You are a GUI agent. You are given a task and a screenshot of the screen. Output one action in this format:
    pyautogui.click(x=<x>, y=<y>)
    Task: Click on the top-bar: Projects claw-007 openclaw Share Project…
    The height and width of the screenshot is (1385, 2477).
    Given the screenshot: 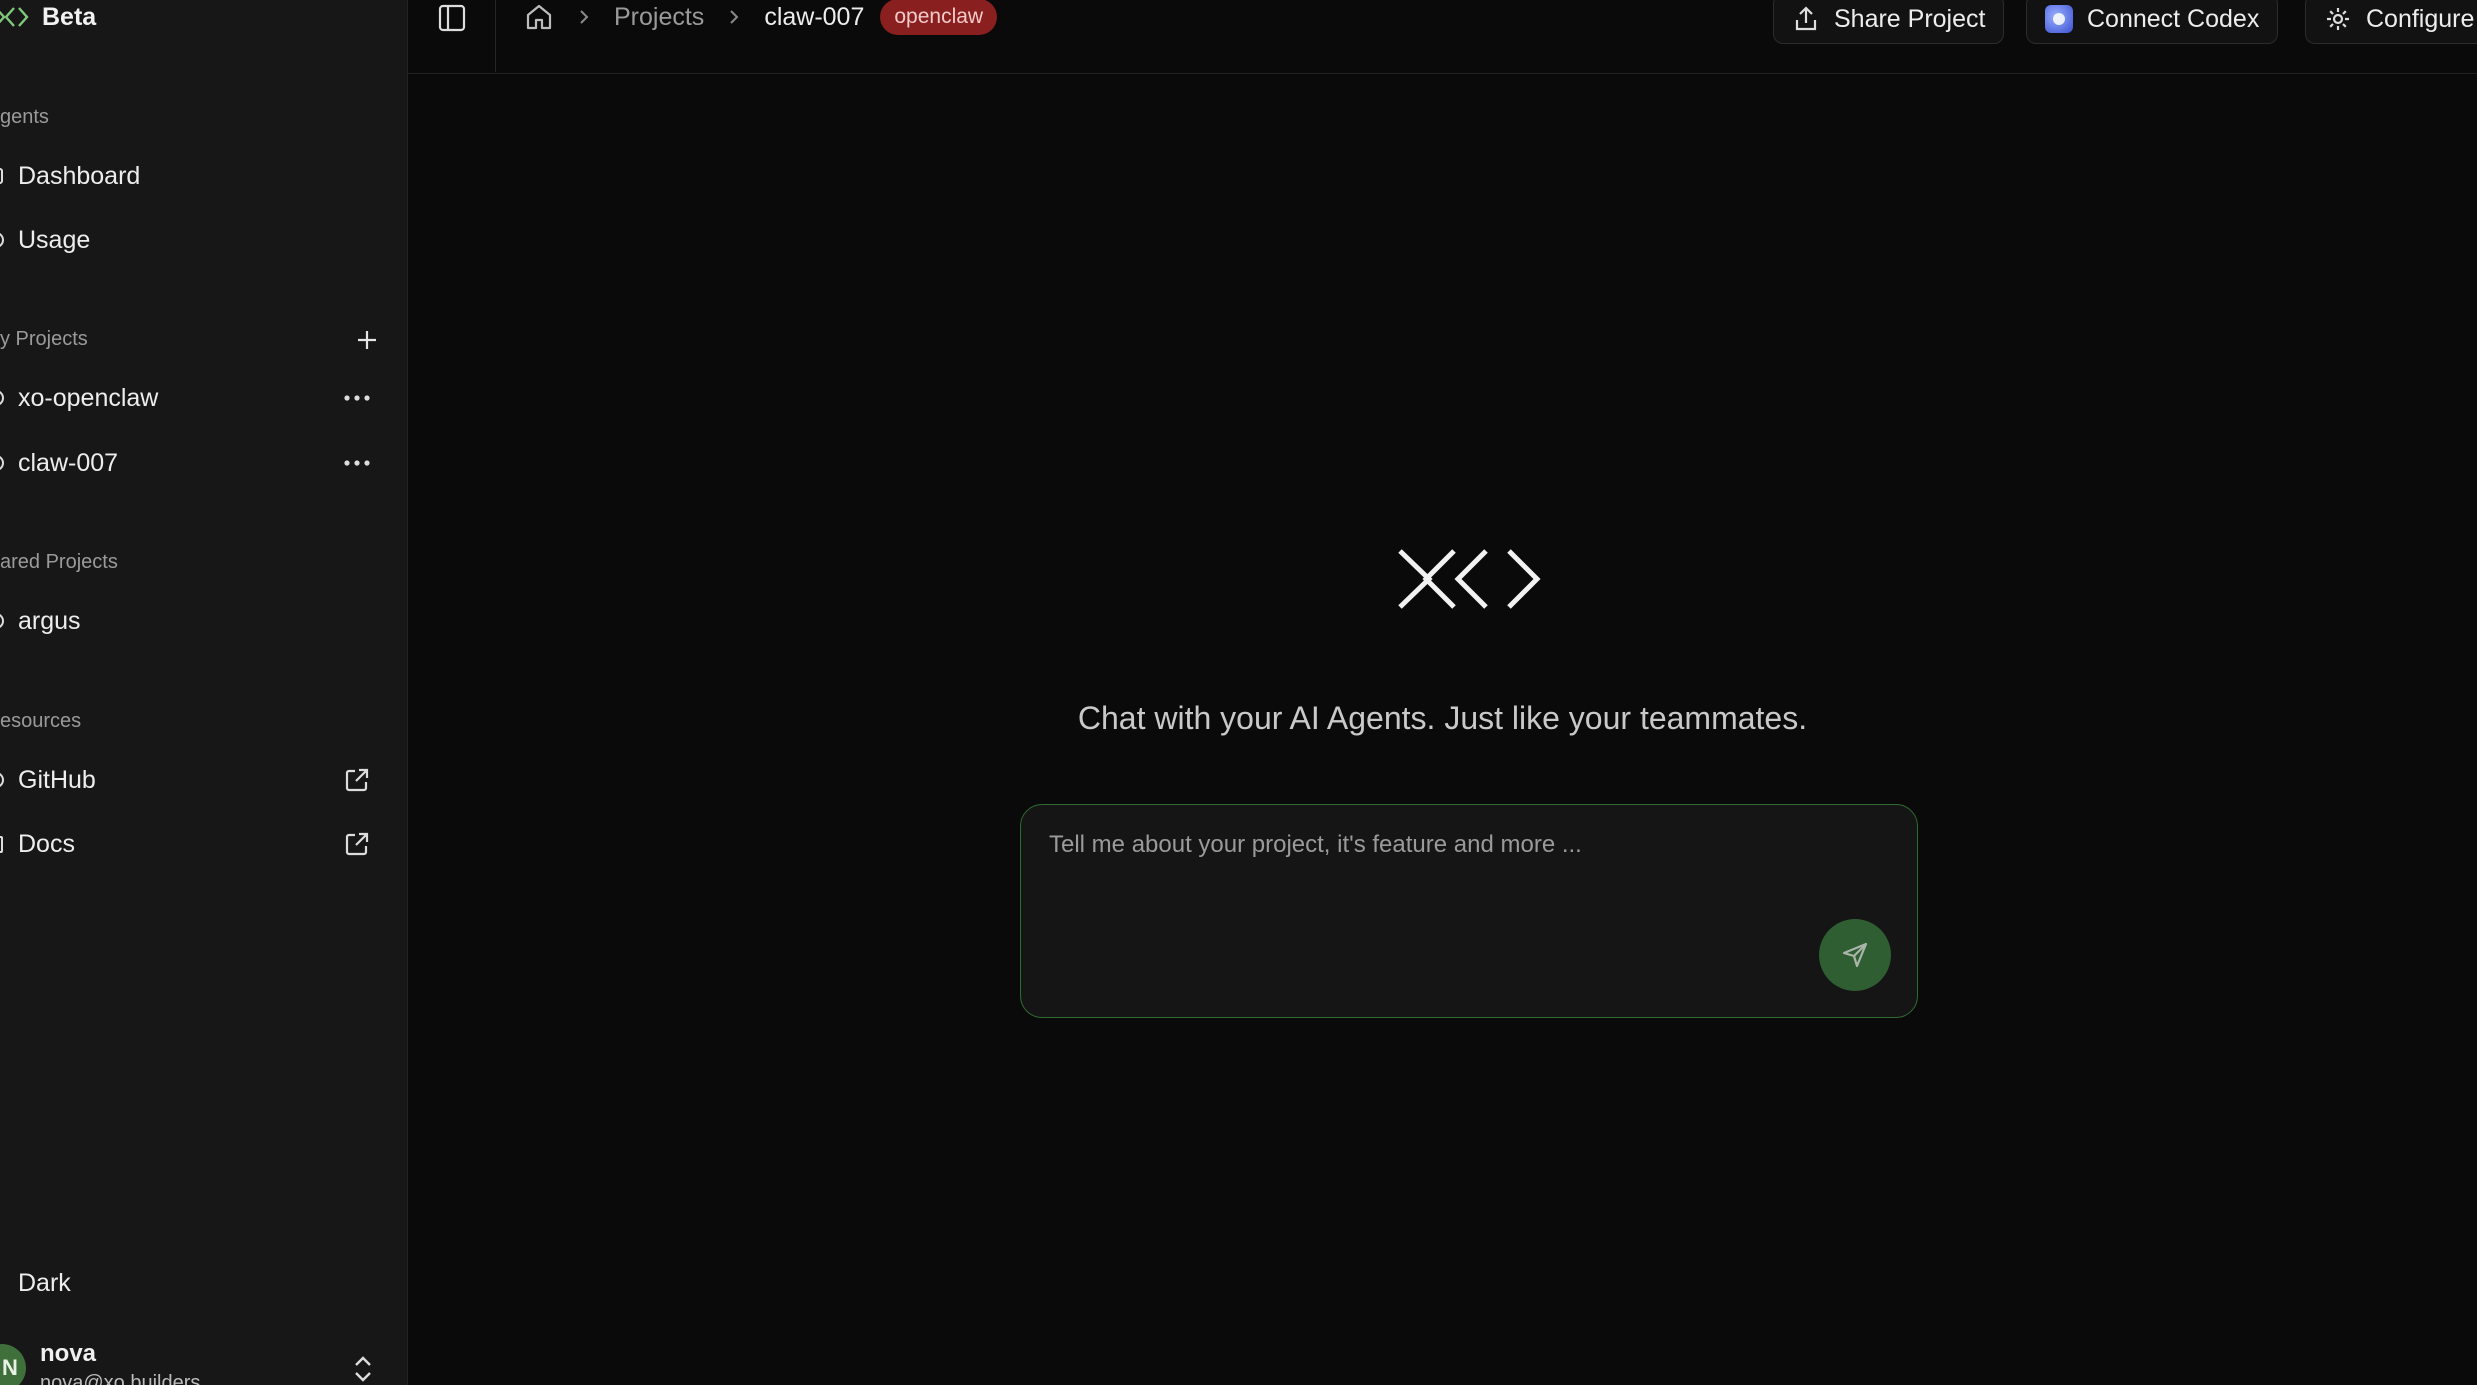 What is the action you would take?
    pyautogui.click(x=1442, y=37)
    